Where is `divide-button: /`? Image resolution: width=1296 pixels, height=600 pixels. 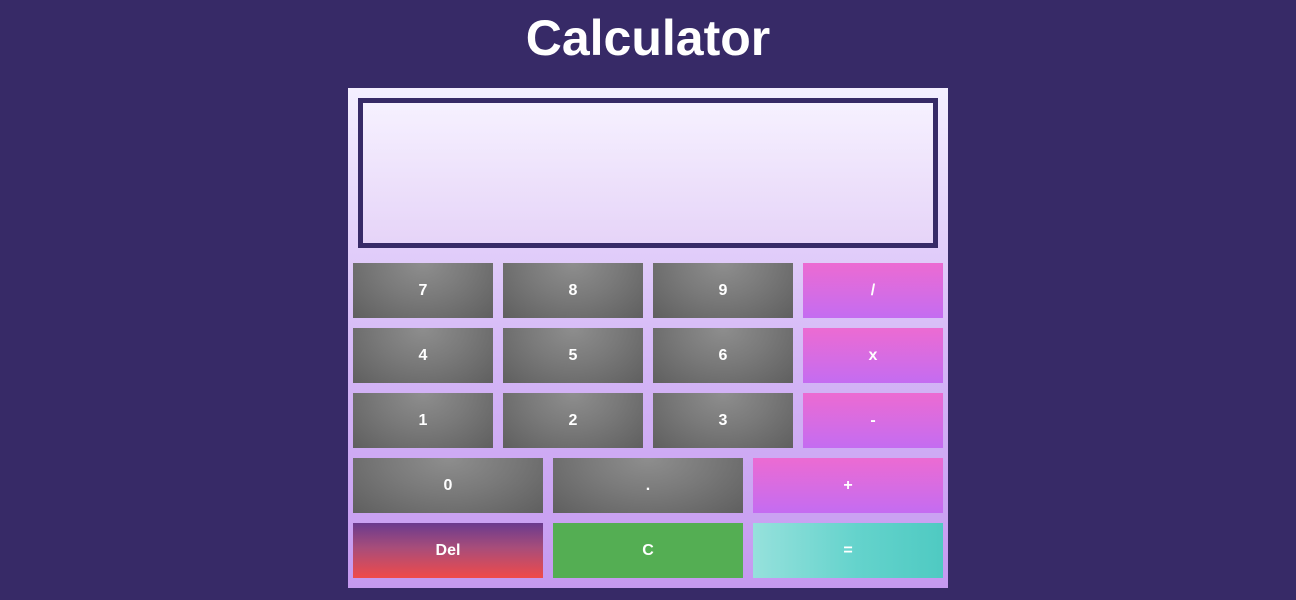
divide-button: / is located at coordinates (873, 290).